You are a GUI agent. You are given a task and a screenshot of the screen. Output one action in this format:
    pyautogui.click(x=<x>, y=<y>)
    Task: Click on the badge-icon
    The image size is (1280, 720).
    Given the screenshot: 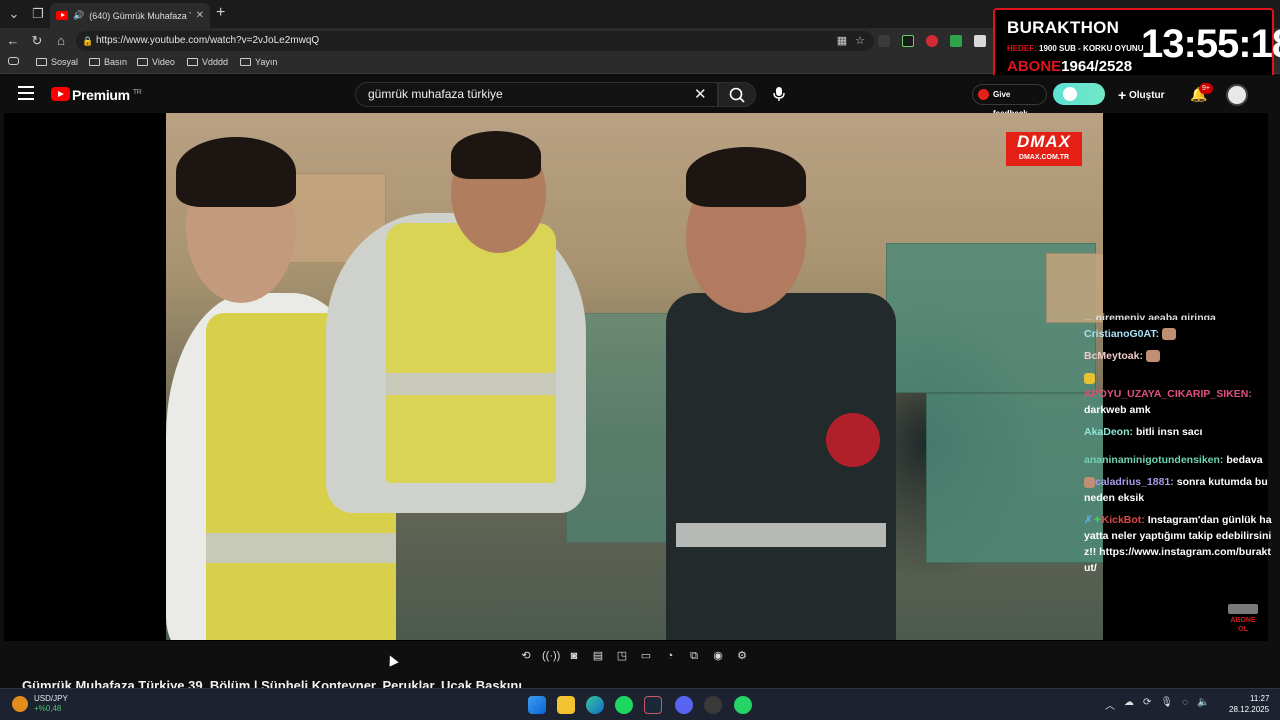 What is the action you would take?
    pyautogui.click(x=1089, y=378)
    